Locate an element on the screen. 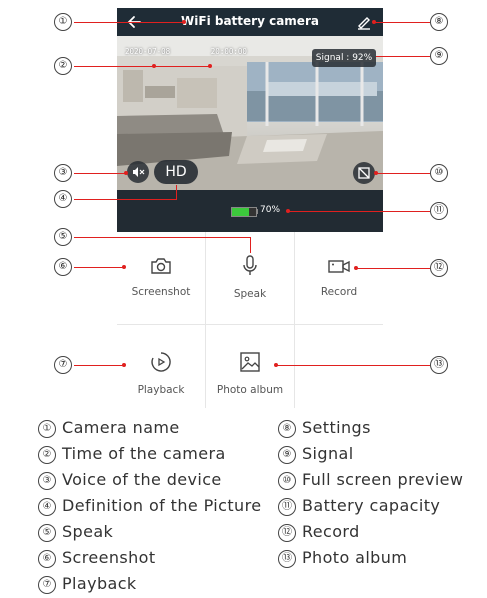 The image size is (487, 598). legend-left-4: ④ Definition of the Picture is located at coordinates (149, 506).